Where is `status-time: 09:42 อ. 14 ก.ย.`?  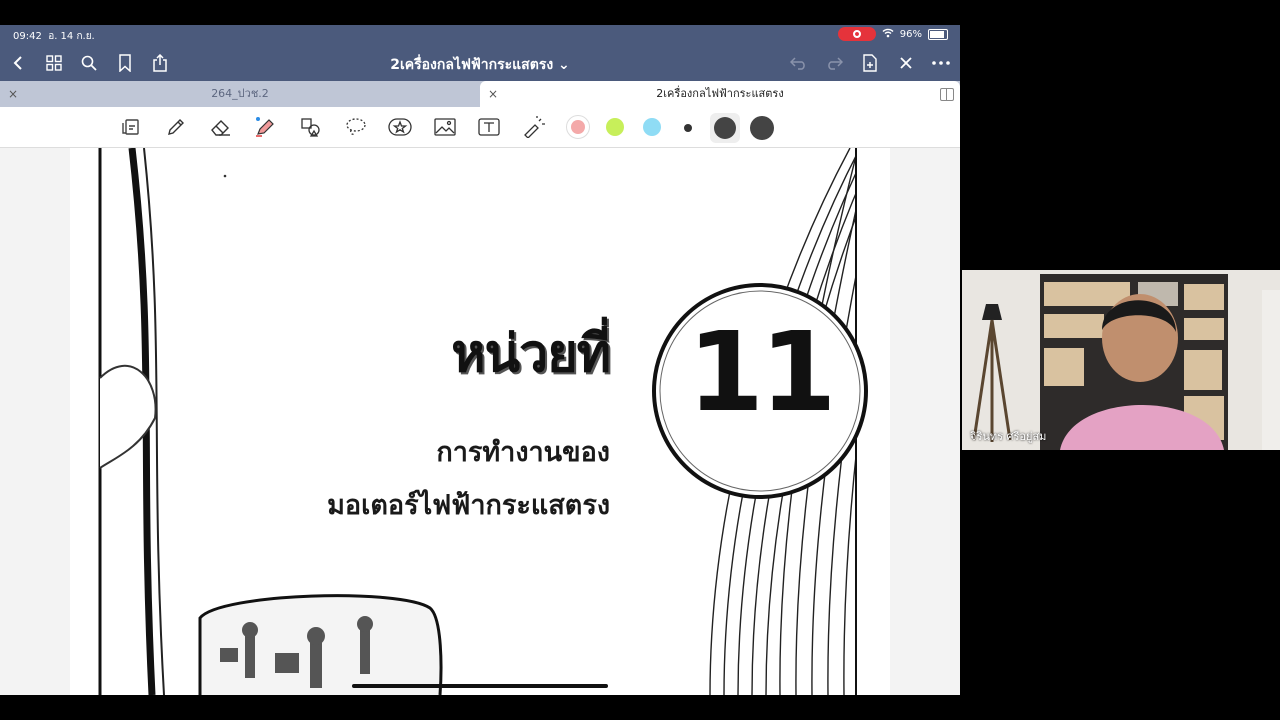 status-time: 09:42 อ. 14 ก.ย. is located at coordinates (54, 36).